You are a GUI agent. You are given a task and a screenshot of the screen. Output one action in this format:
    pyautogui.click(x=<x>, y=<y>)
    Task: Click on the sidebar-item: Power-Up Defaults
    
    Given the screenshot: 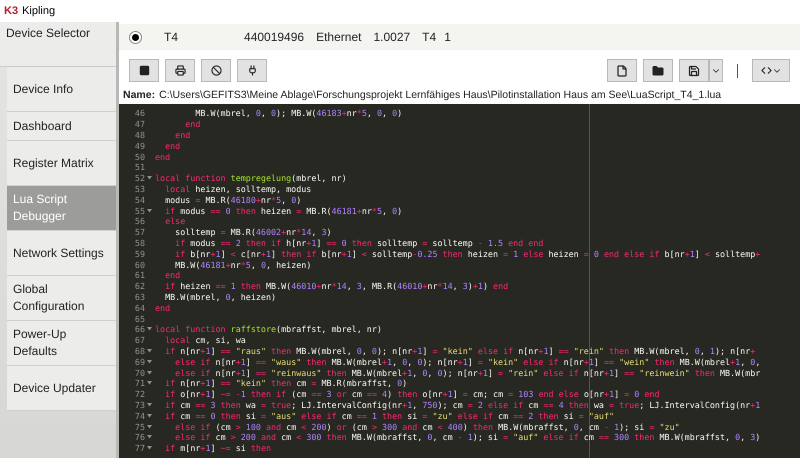 What is the action you would take?
    pyautogui.click(x=61, y=343)
    